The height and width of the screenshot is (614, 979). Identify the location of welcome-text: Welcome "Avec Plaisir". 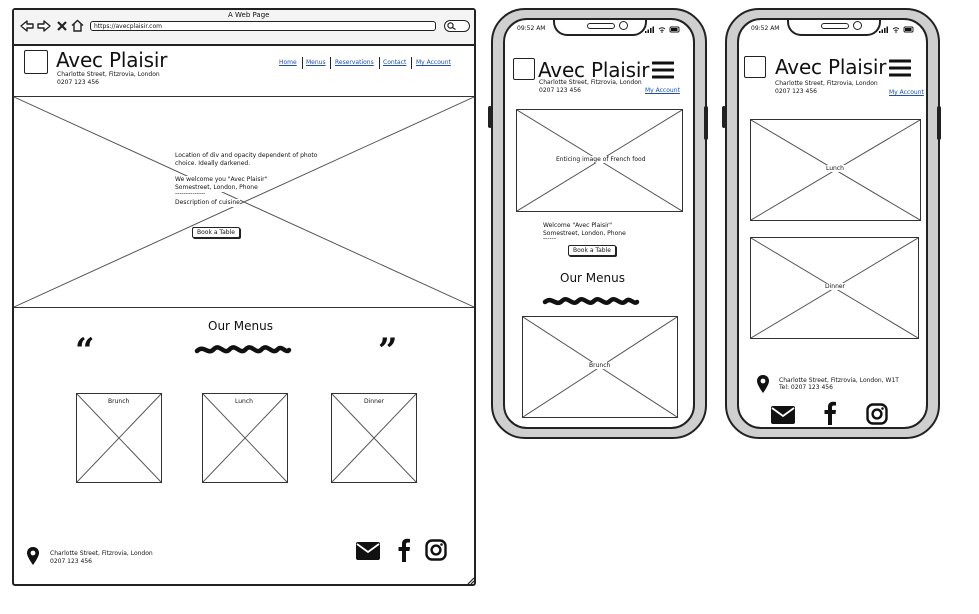
(577, 225).